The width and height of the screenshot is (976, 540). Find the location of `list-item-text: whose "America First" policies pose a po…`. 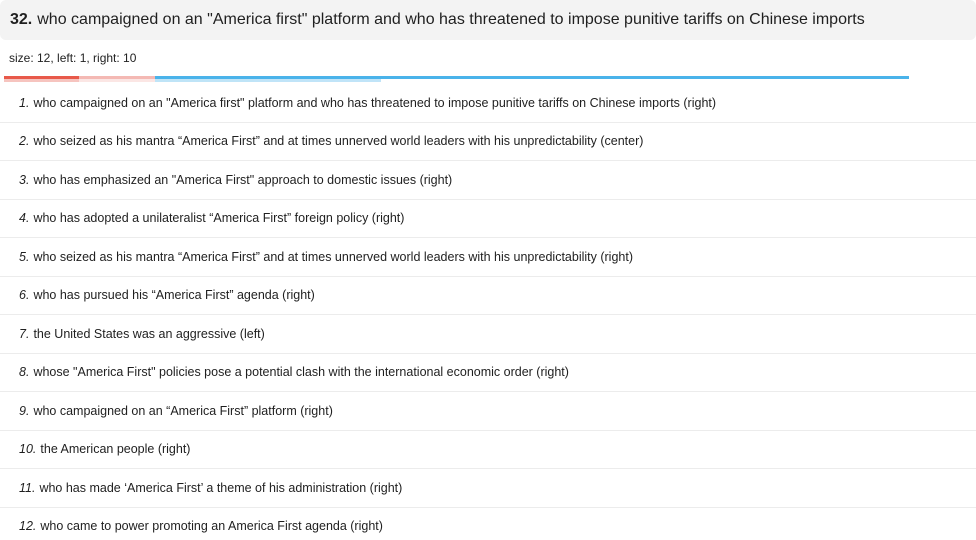

list-item-text: whose "America First" policies pose a po… is located at coordinates (301, 372).